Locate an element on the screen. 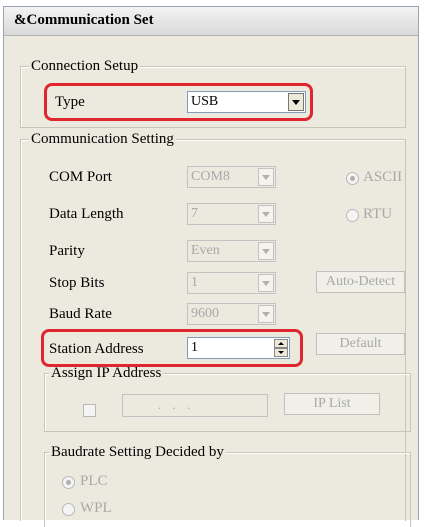  data-length-chevron-down-icon is located at coordinates (266, 214).